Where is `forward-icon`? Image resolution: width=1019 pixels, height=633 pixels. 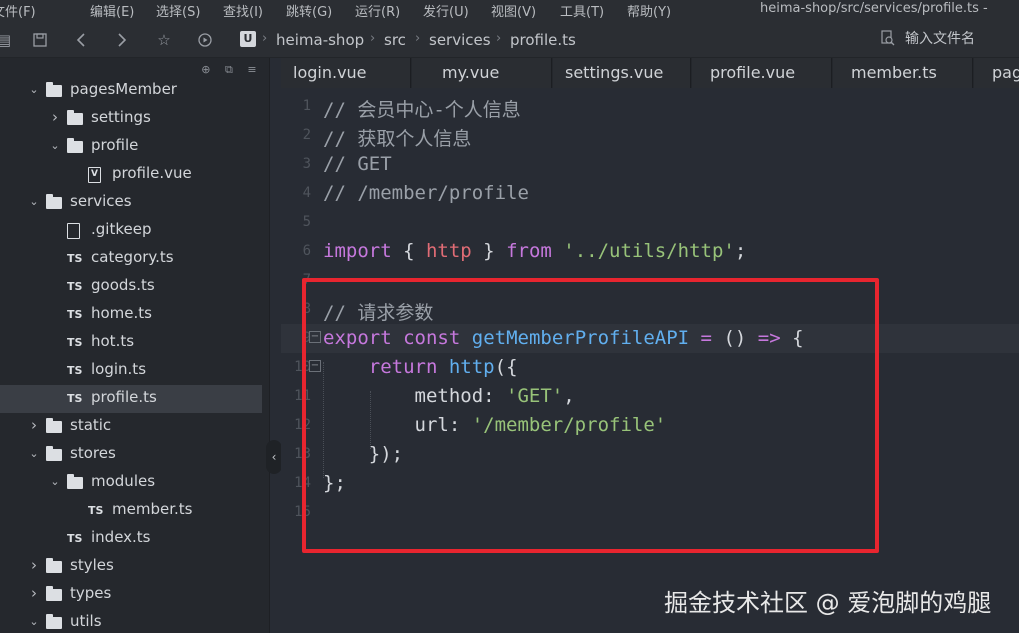 forward-icon is located at coordinates (122, 40).